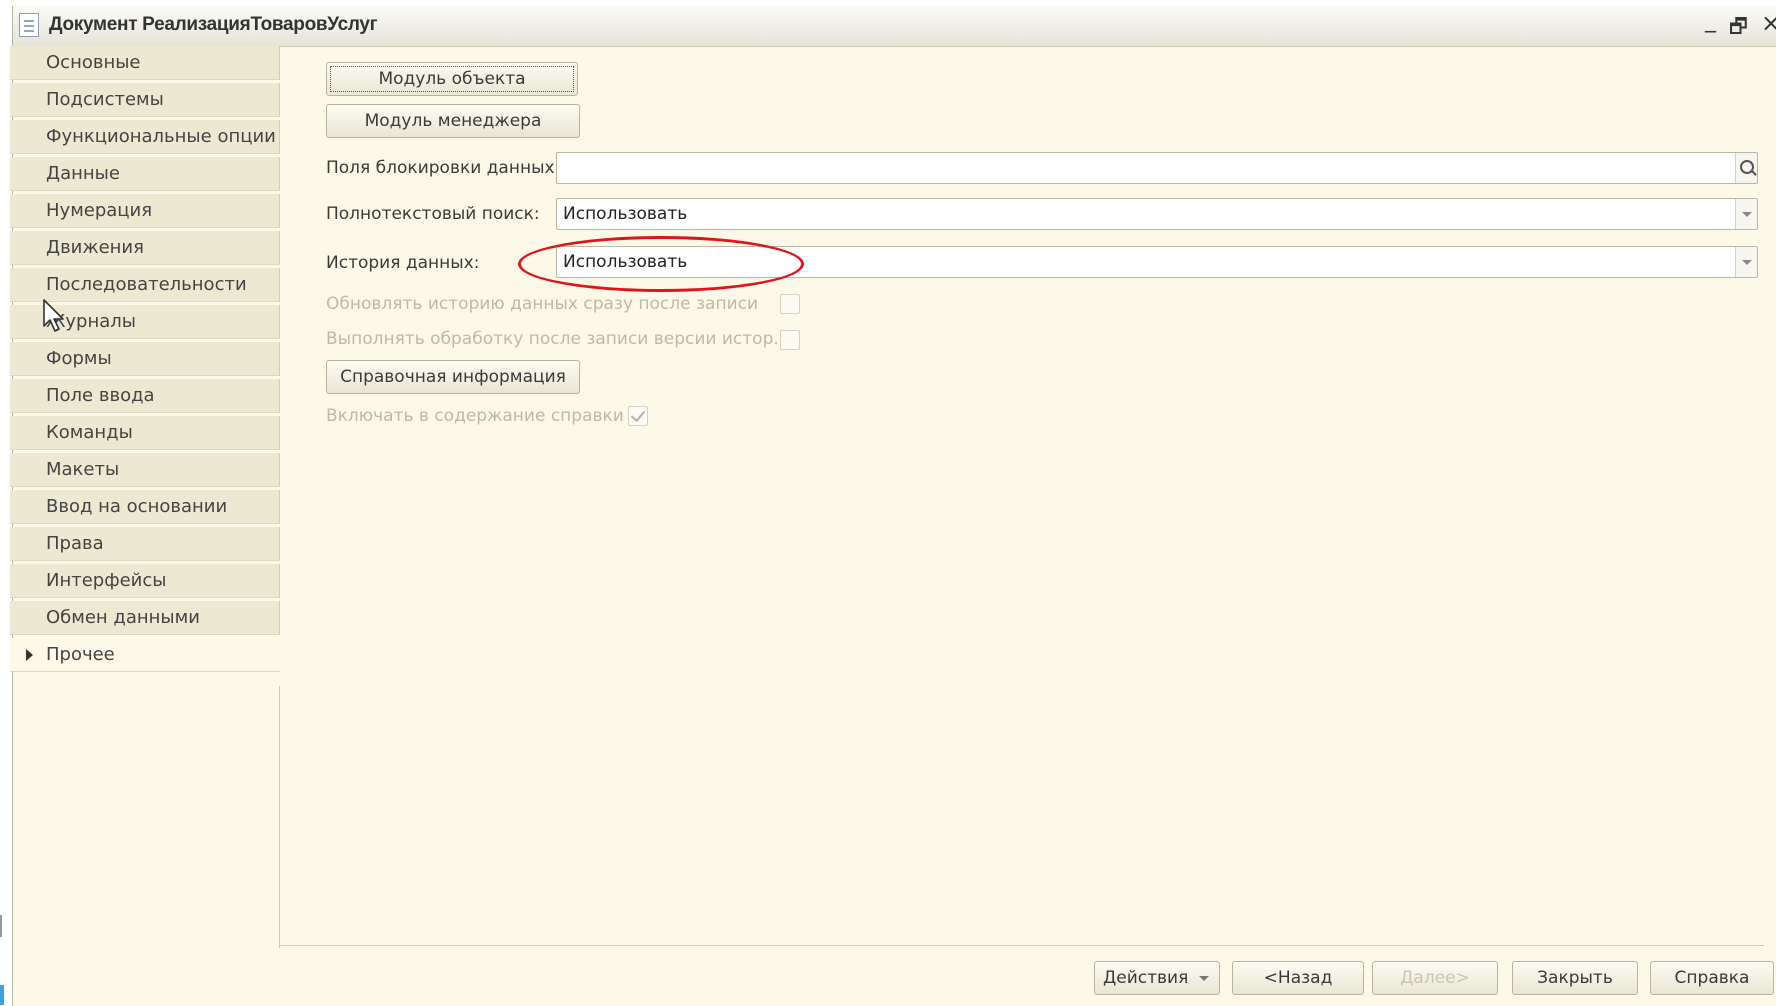 The width and height of the screenshot is (1776, 1006). Describe the element at coordinates (145, 285) in the screenshot. I see `sidebar-item-sequences: Последовательности` at that location.